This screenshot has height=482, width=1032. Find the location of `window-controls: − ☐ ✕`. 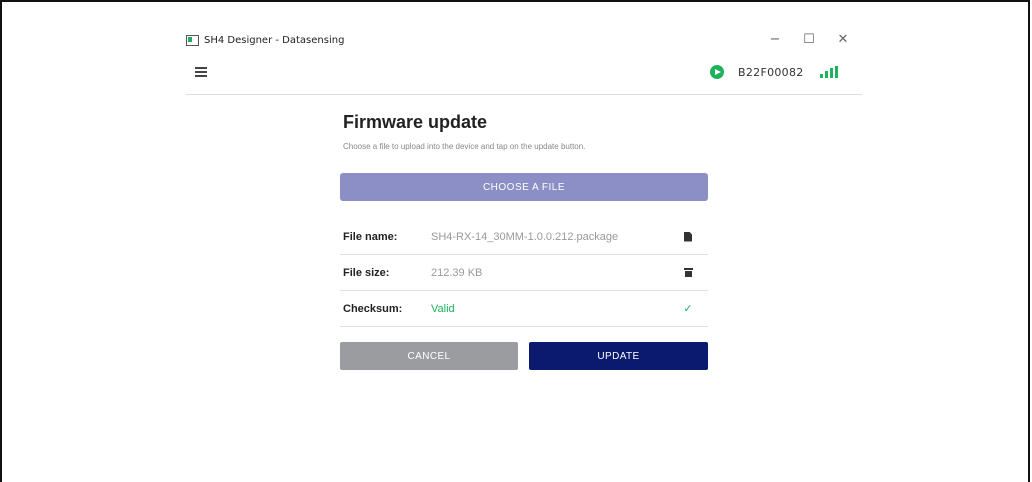

window-controls: − ☐ ✕ is located at coordinates (809, 39).